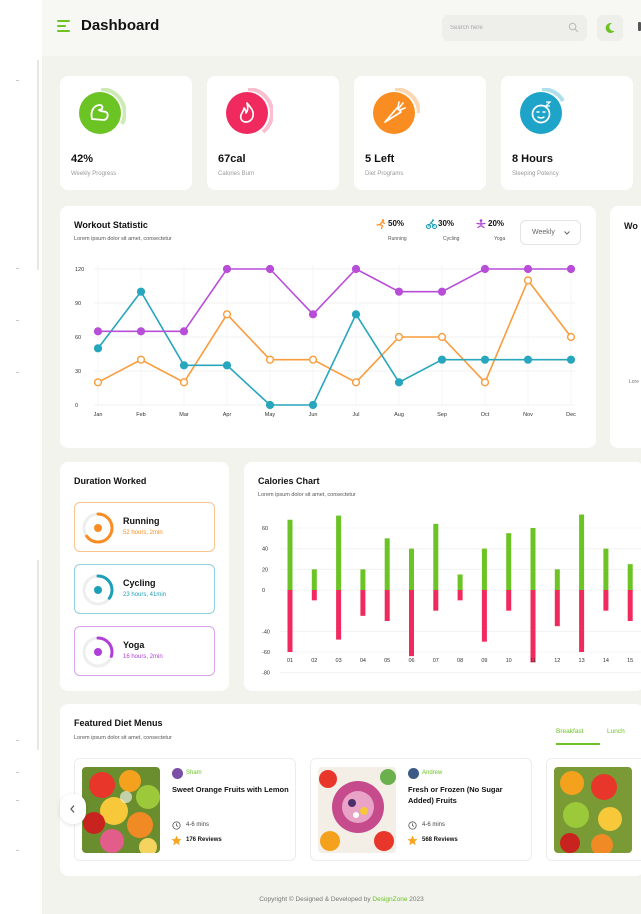 The image size is (641, 914). Describe the element at coordinates (387, 661) in the screenshot. I see `x-tick-label: 05` at that location.